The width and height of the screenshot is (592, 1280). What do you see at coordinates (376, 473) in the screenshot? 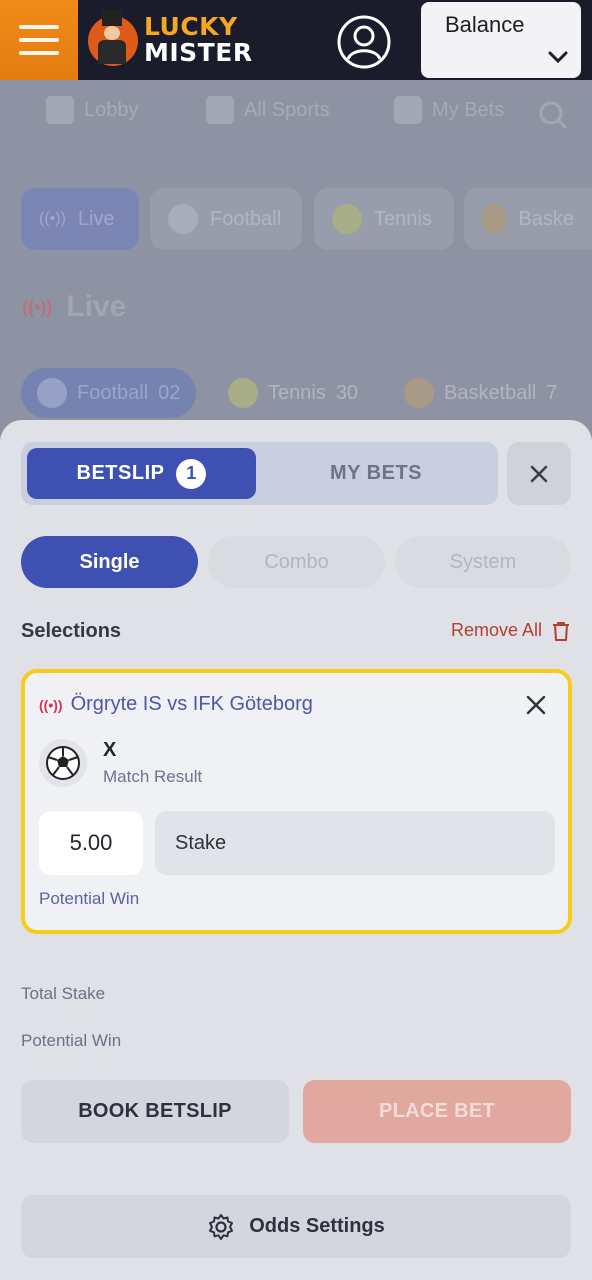
I see `tab-my-bets: MY BETS` at bounding box center [376, 473].